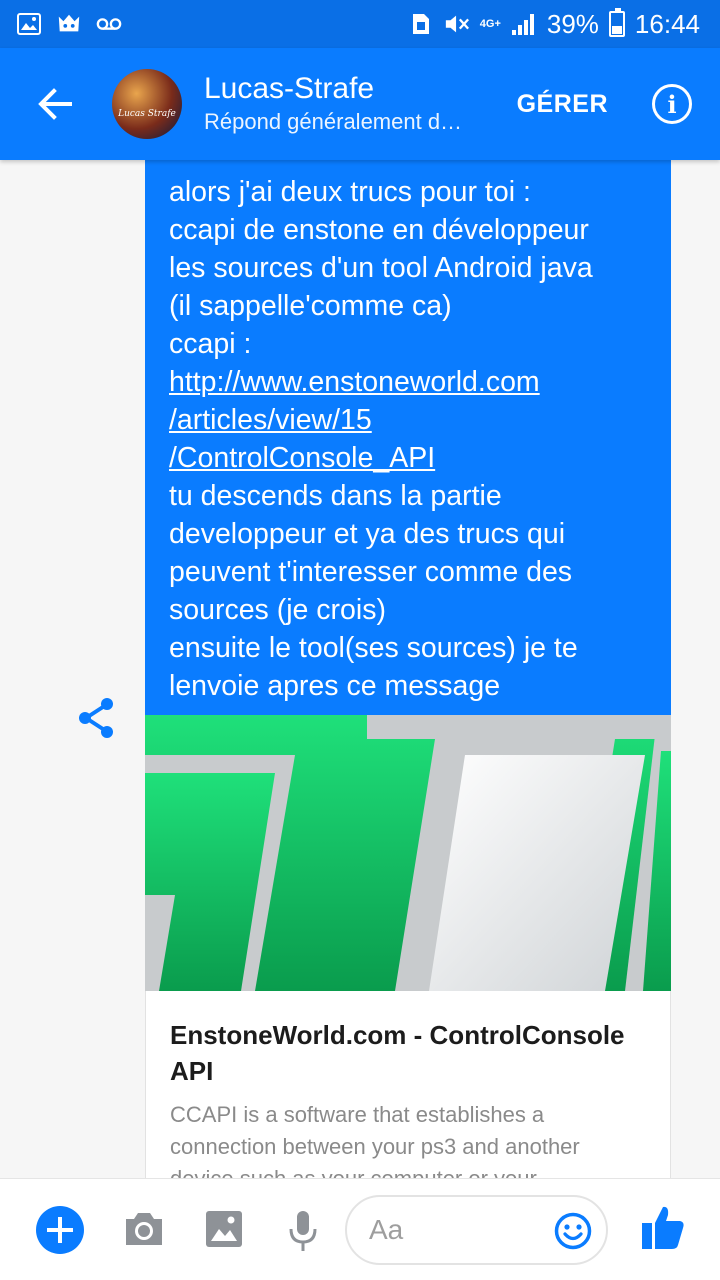  I want to click on sim-card-icon, so click(421, 24).